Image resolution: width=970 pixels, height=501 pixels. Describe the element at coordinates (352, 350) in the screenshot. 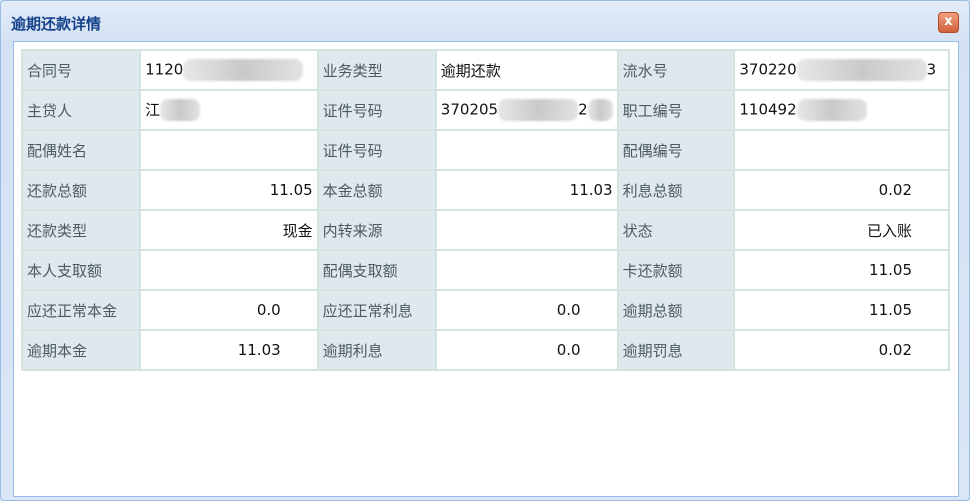

I see `label-text: 逾期利息` at that location.